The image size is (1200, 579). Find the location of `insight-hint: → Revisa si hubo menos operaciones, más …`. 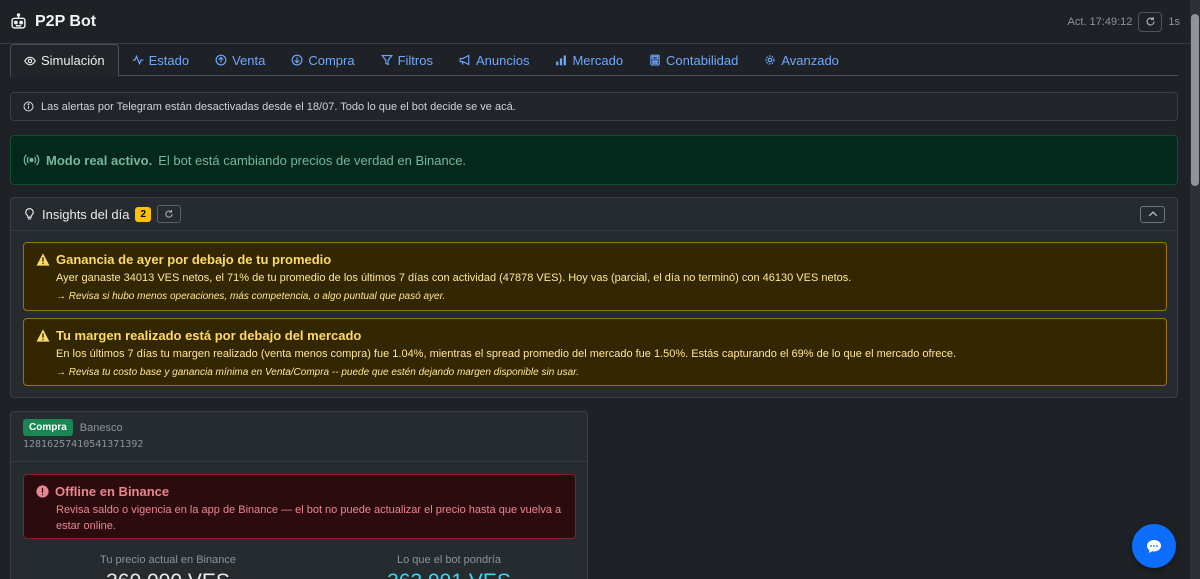

insight-hint: → Revisa si hubo menos operaciones, más … is located at coordinates (251, 296).